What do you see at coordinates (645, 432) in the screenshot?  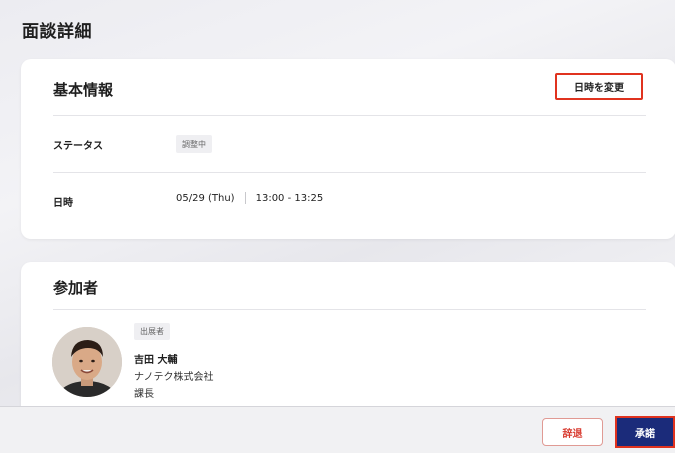 I see `accept-button: 承諾` at bounding box center [645, 432].